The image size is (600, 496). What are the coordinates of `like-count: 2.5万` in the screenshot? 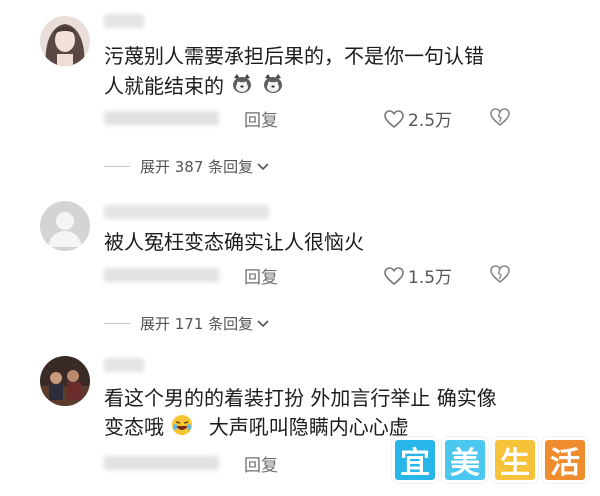 It's located at (430, 121).